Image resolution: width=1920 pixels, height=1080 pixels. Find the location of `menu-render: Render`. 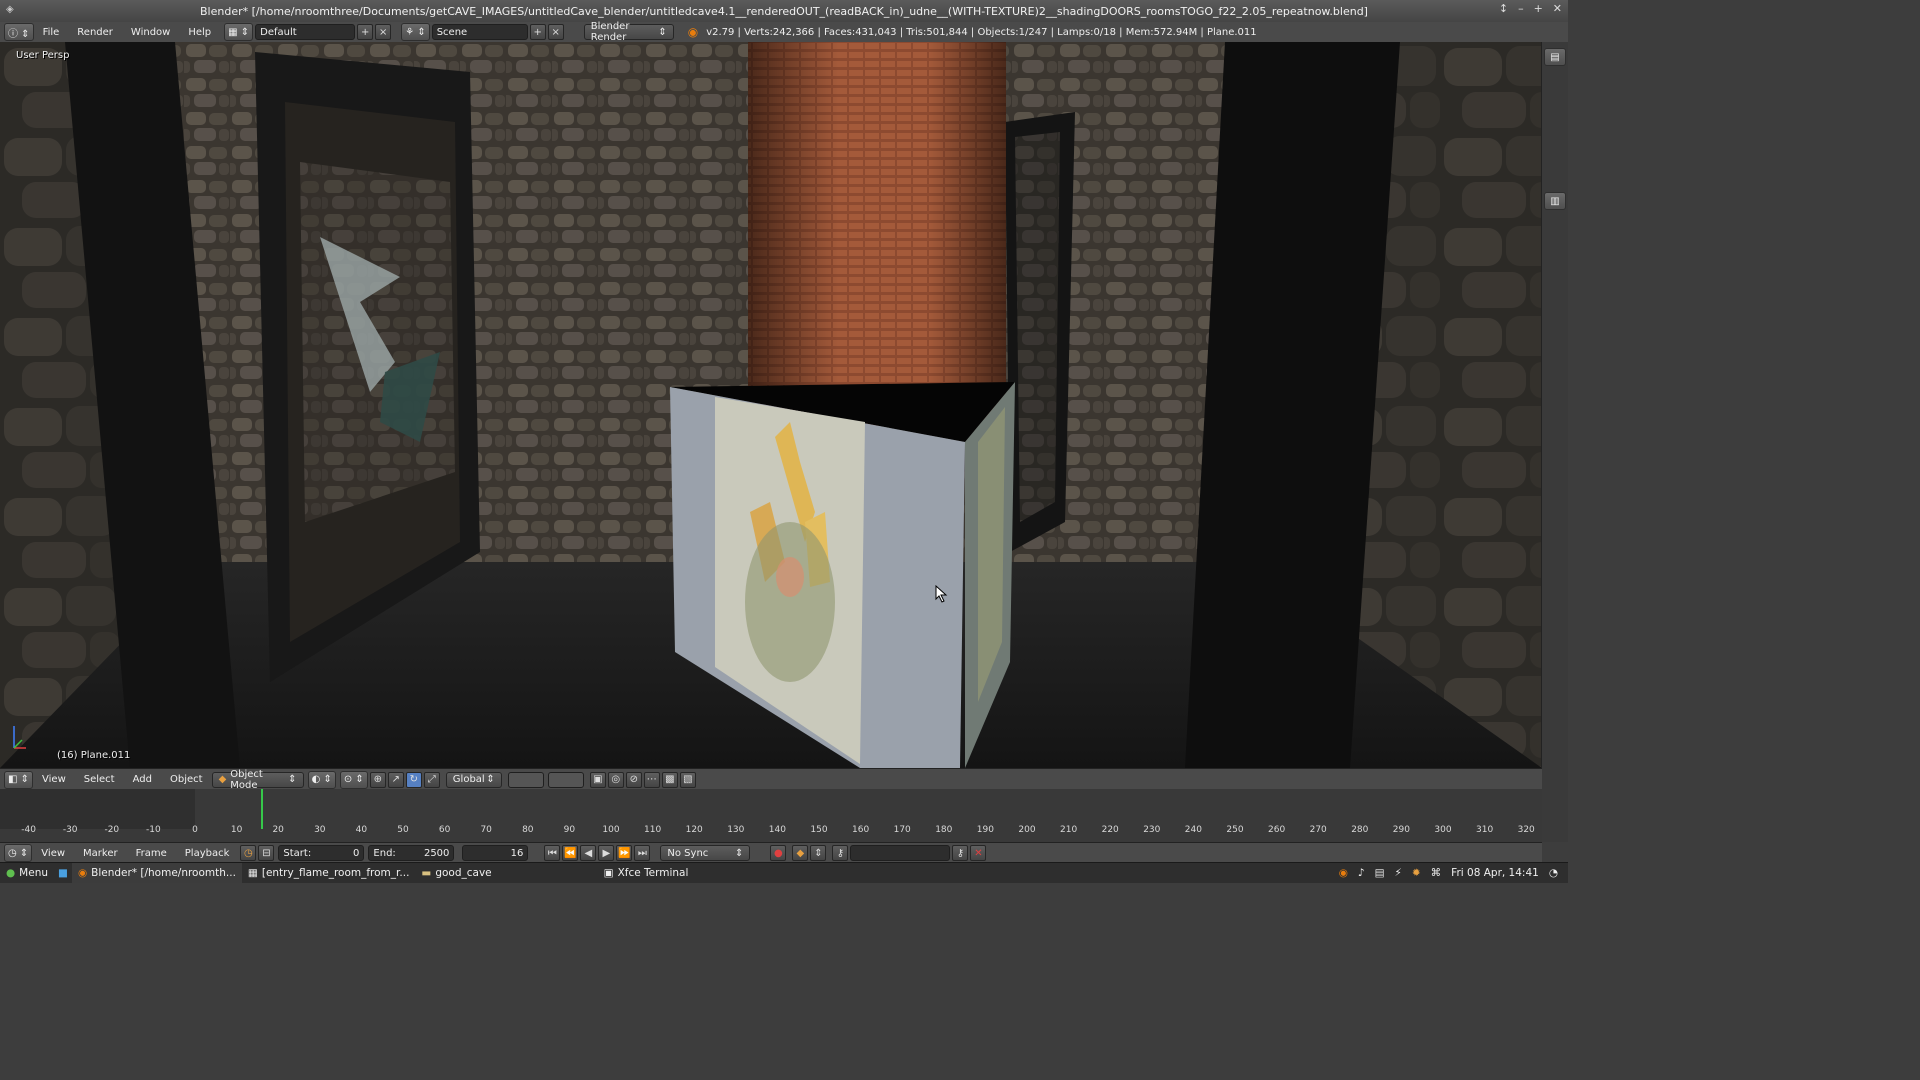

menu-render: Render is located at coordinates (95, 32).